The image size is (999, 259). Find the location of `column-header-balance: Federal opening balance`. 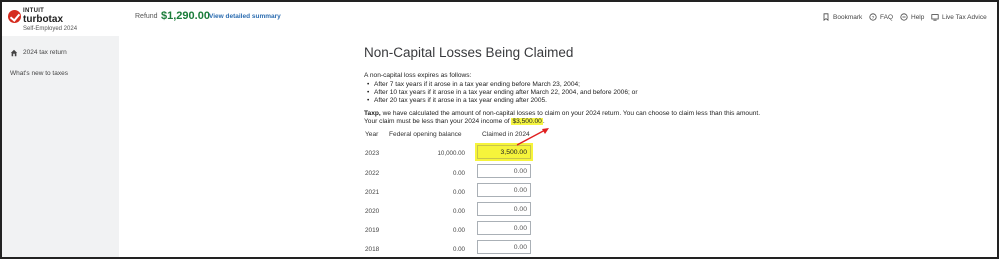

column-header-balance: Federal opening balance is located at coordinates (425, 134).